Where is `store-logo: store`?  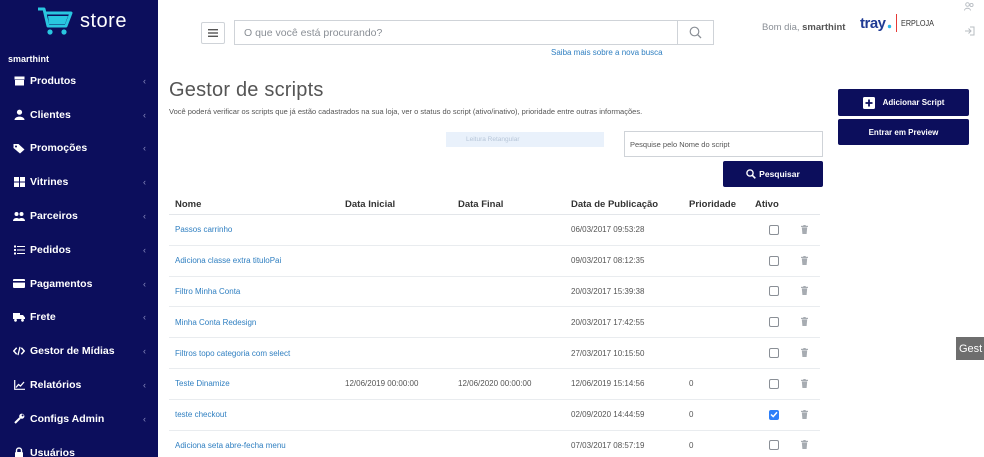
store-logo: store is located at coordinates (81, 21).